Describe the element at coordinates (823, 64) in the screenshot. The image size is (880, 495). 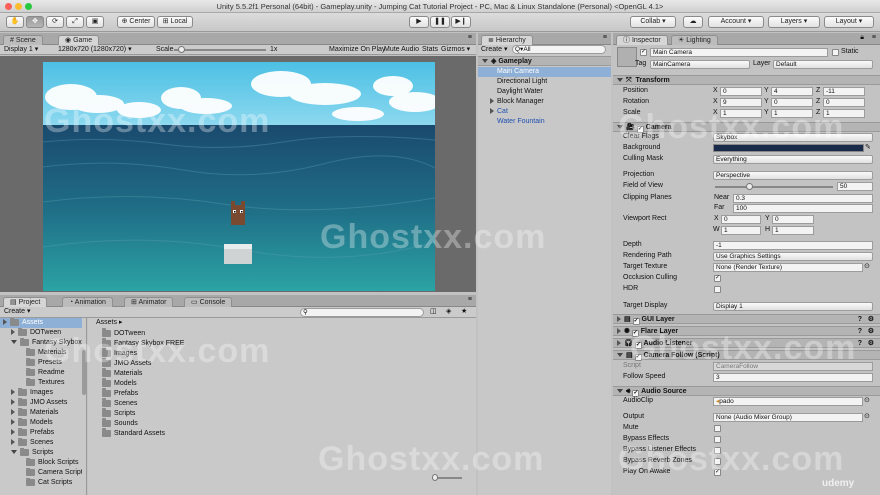
I see `layer-dropdown: Default` at that location.